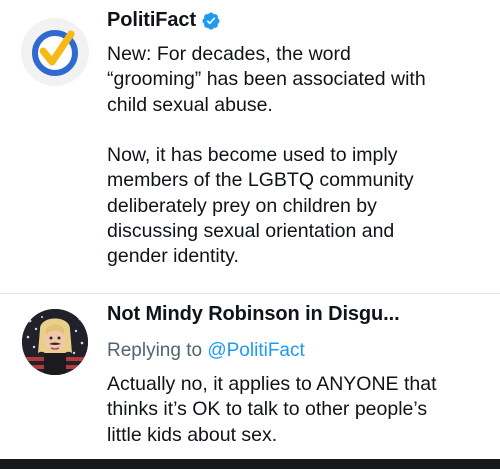 This screenshot has width=500, height=469. I want to click on politifact-avatar, so click(55, 52).